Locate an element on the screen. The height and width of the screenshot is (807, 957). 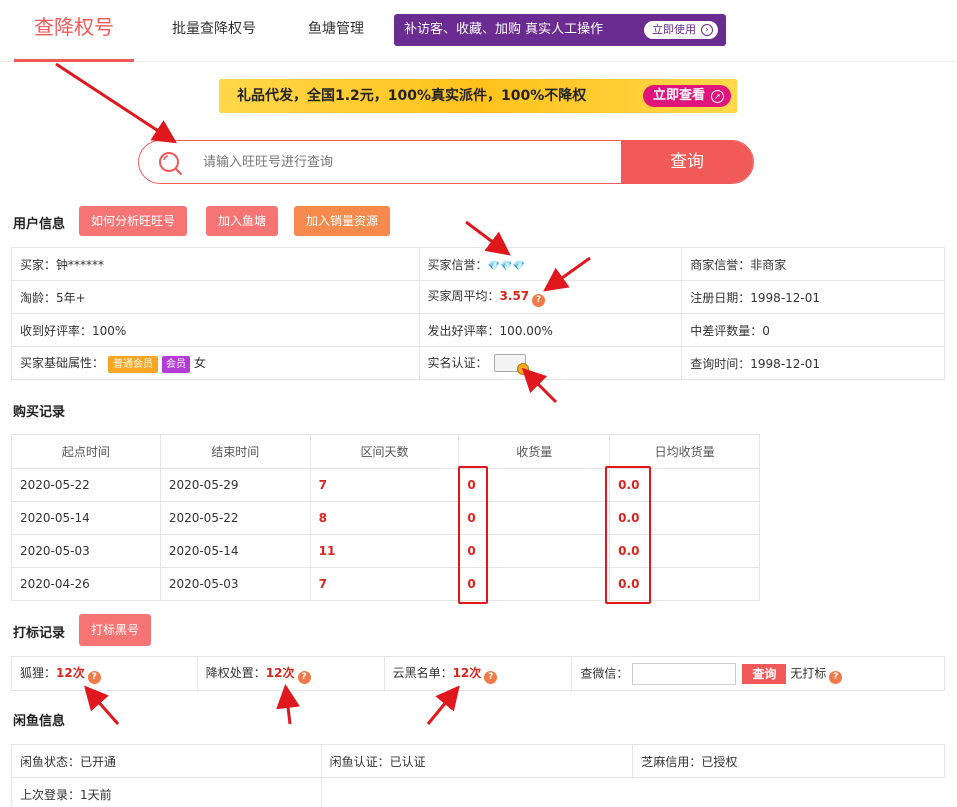
buyer-value: 钟****** is located at coordinates (80, 264).